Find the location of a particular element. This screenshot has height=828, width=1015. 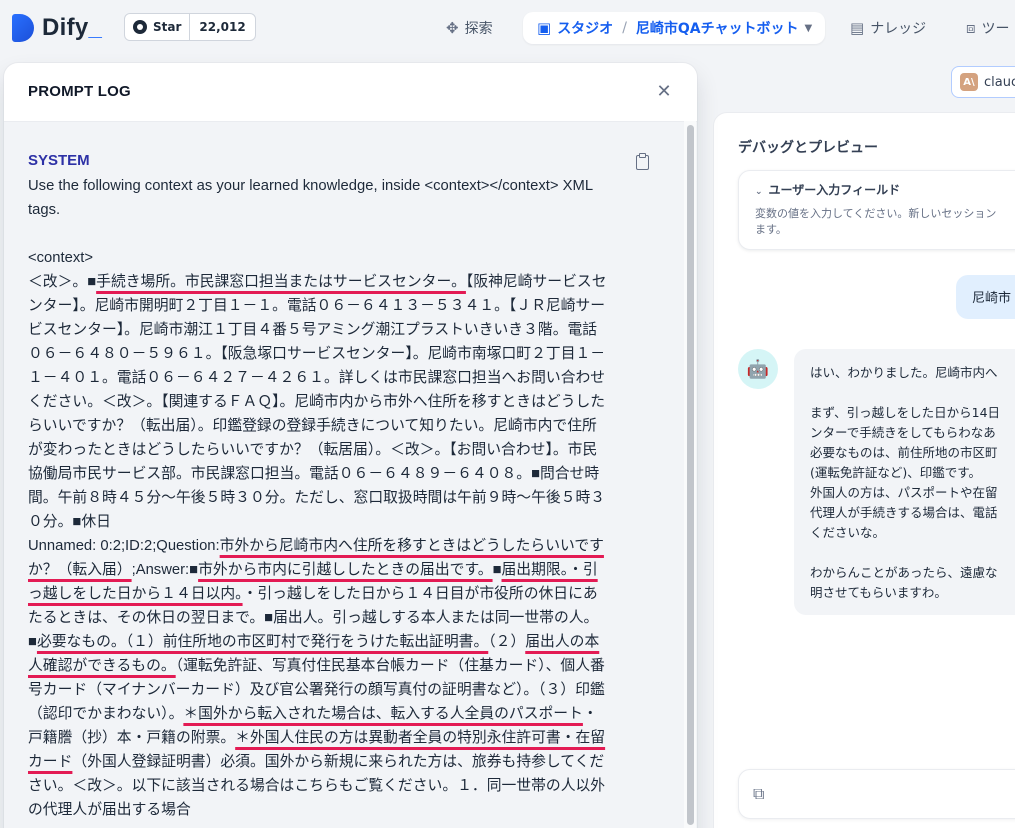

user-input-field-panel: ⌄ ユーザー入力フィールド 変数の値を入力してください。新しいセッション ます。 is located at coordinates (876, 210).